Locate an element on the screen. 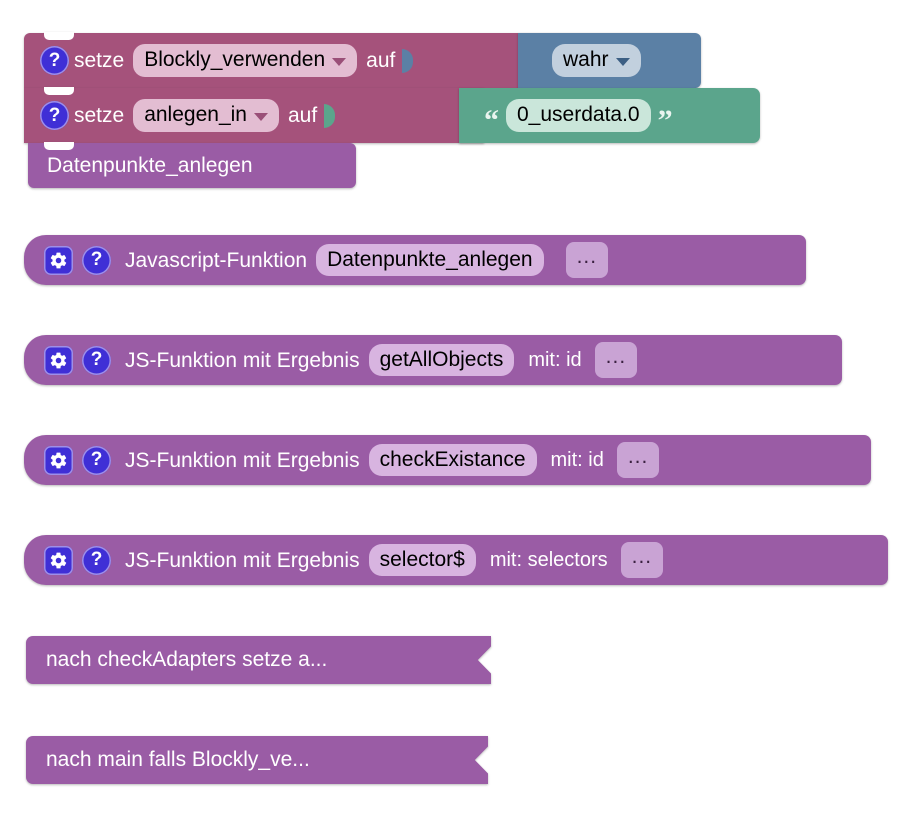  function-name: checkExistance is located at coordinates (452, 459).